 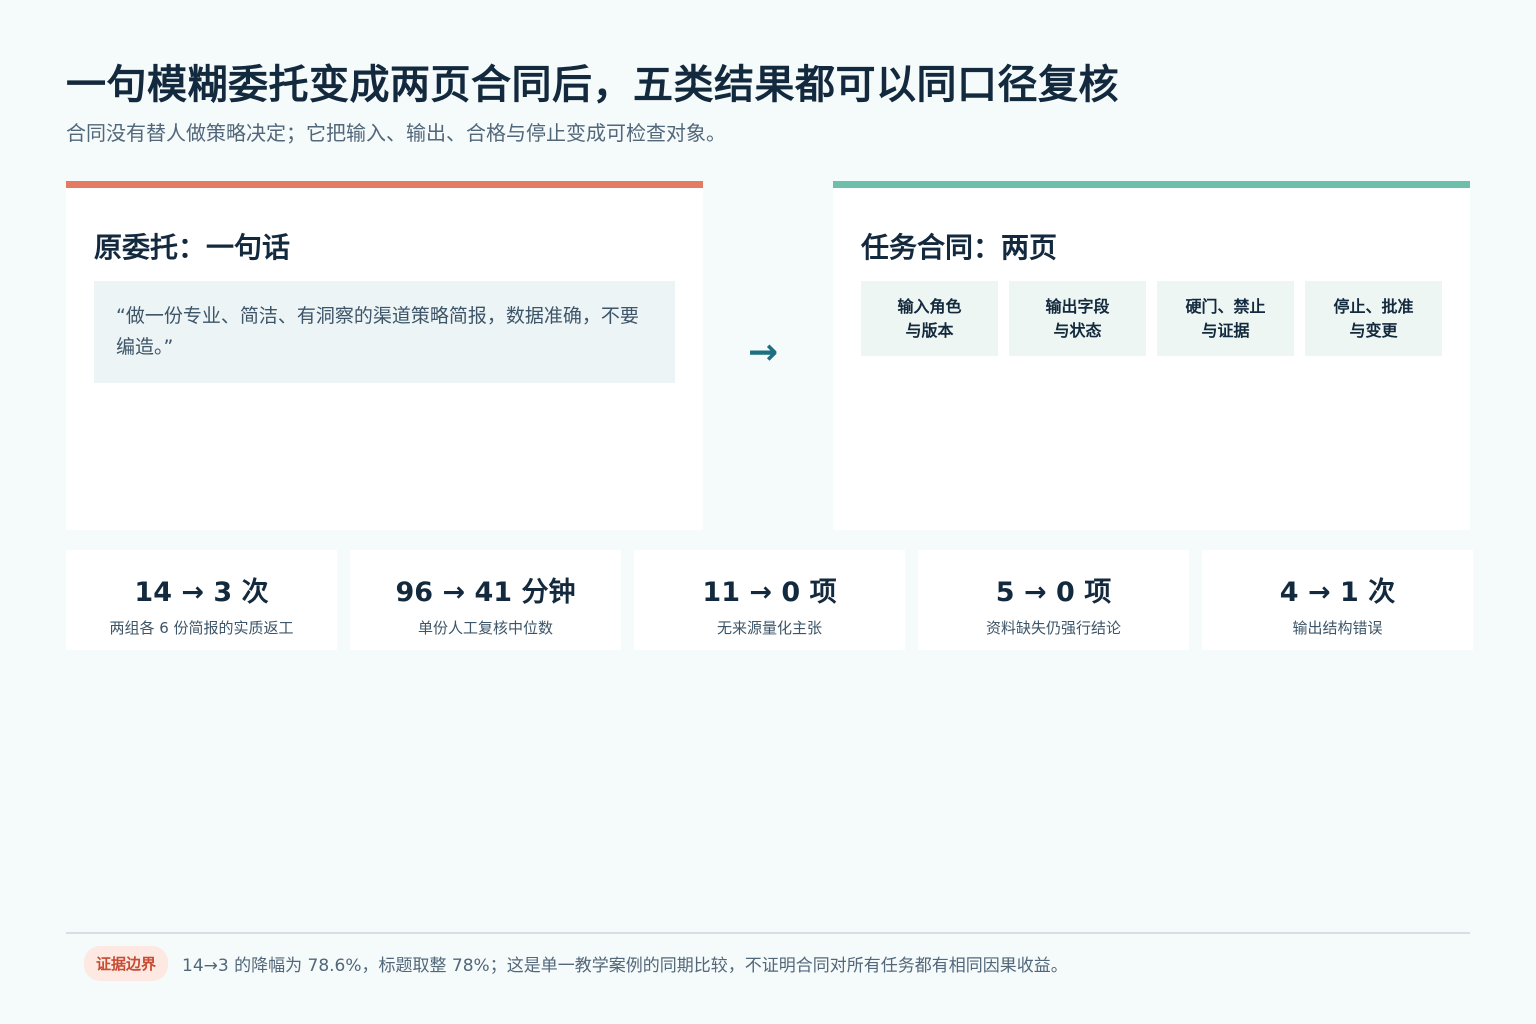 What do you see at coordinates (1151, 318) in the screenshot?
I see `contract-sections: 输入角色 与版本 输出字段 与状态 硬门、禁止 与证据 停止、批准 与变更` at bounding box center [1151, 318].